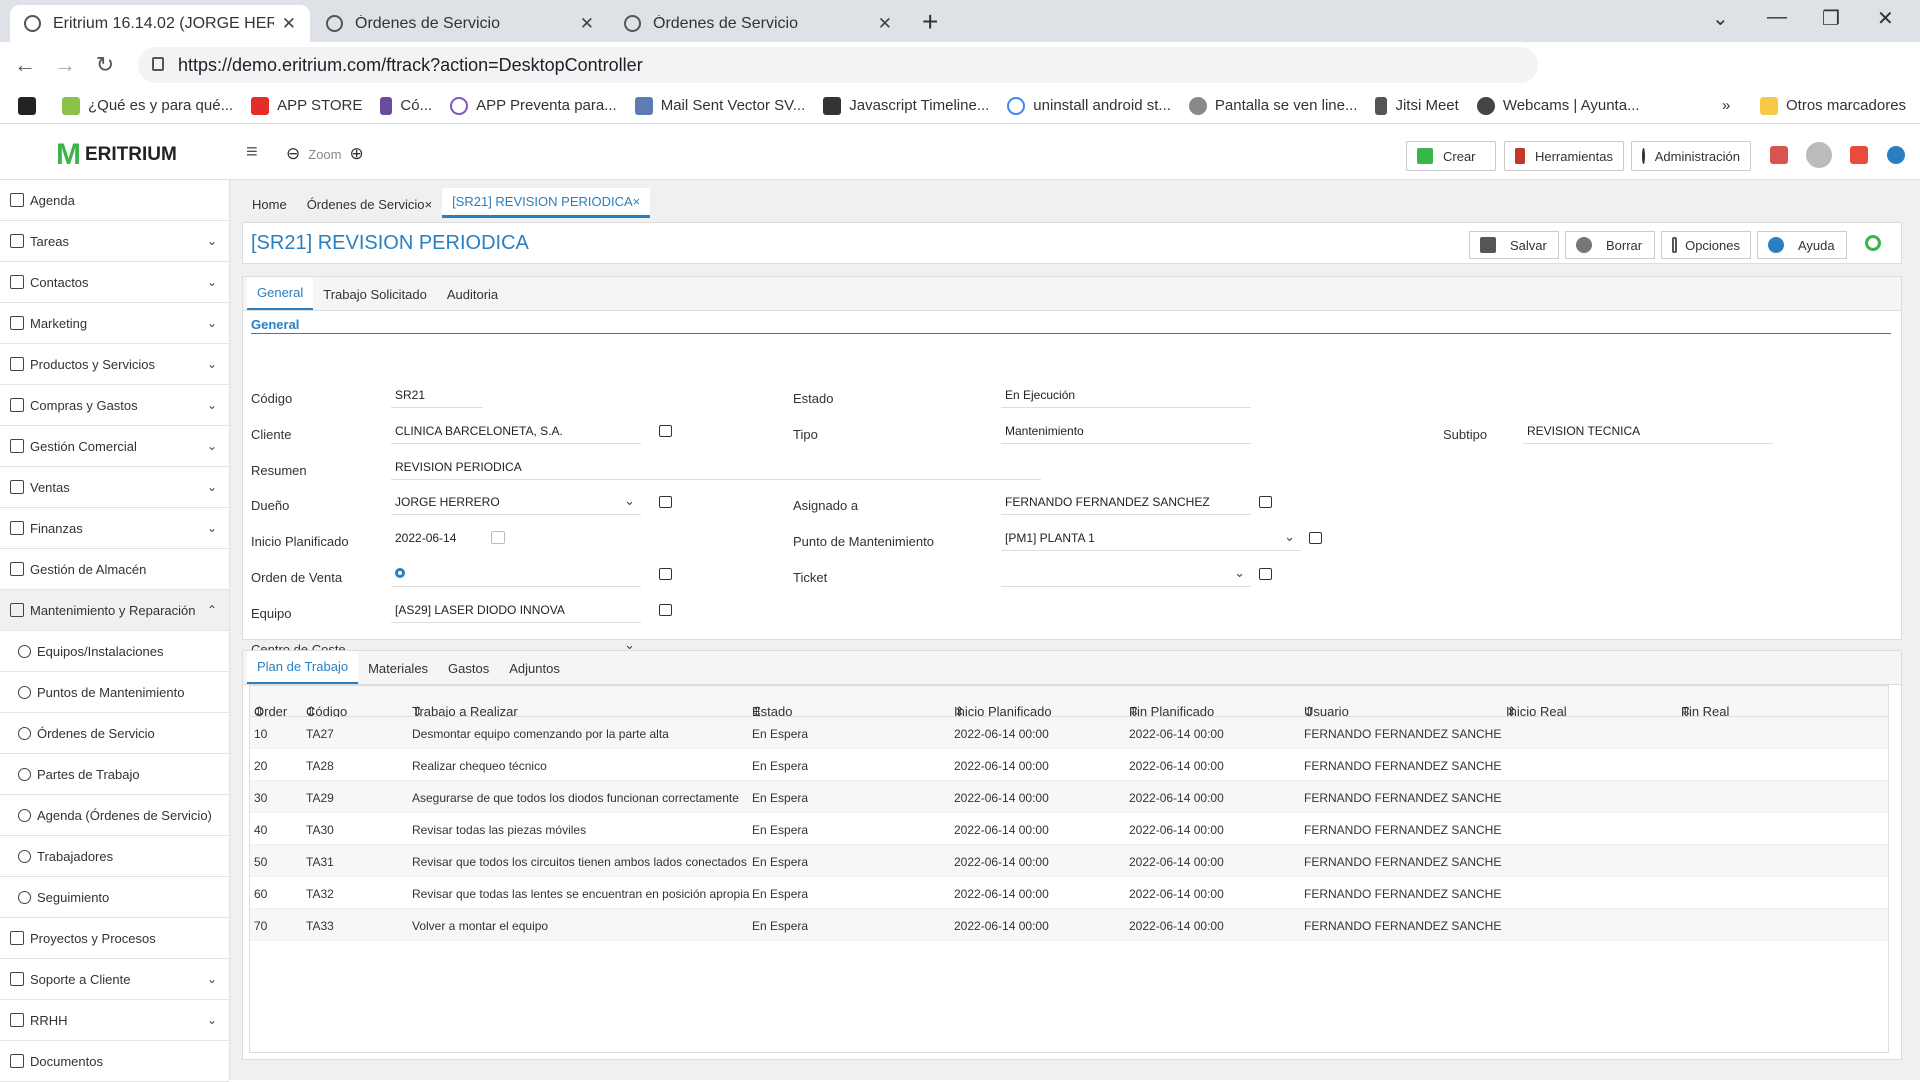  What do you see at coordinates (293, 154) in the screenshot?
I see `zoom-out-icon: ⊖` at bounding box center [293, 154].